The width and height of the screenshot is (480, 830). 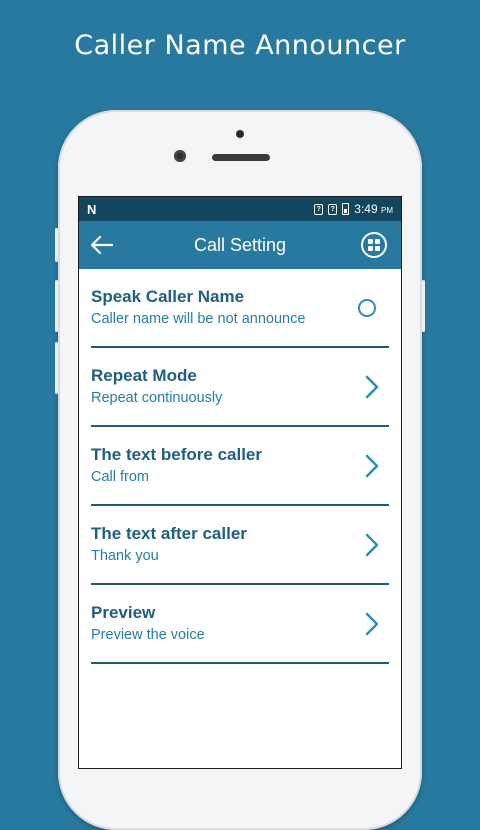 I want to click on setting-text-after-caller: The text after caller Thank you, so click(x=240, y=545).